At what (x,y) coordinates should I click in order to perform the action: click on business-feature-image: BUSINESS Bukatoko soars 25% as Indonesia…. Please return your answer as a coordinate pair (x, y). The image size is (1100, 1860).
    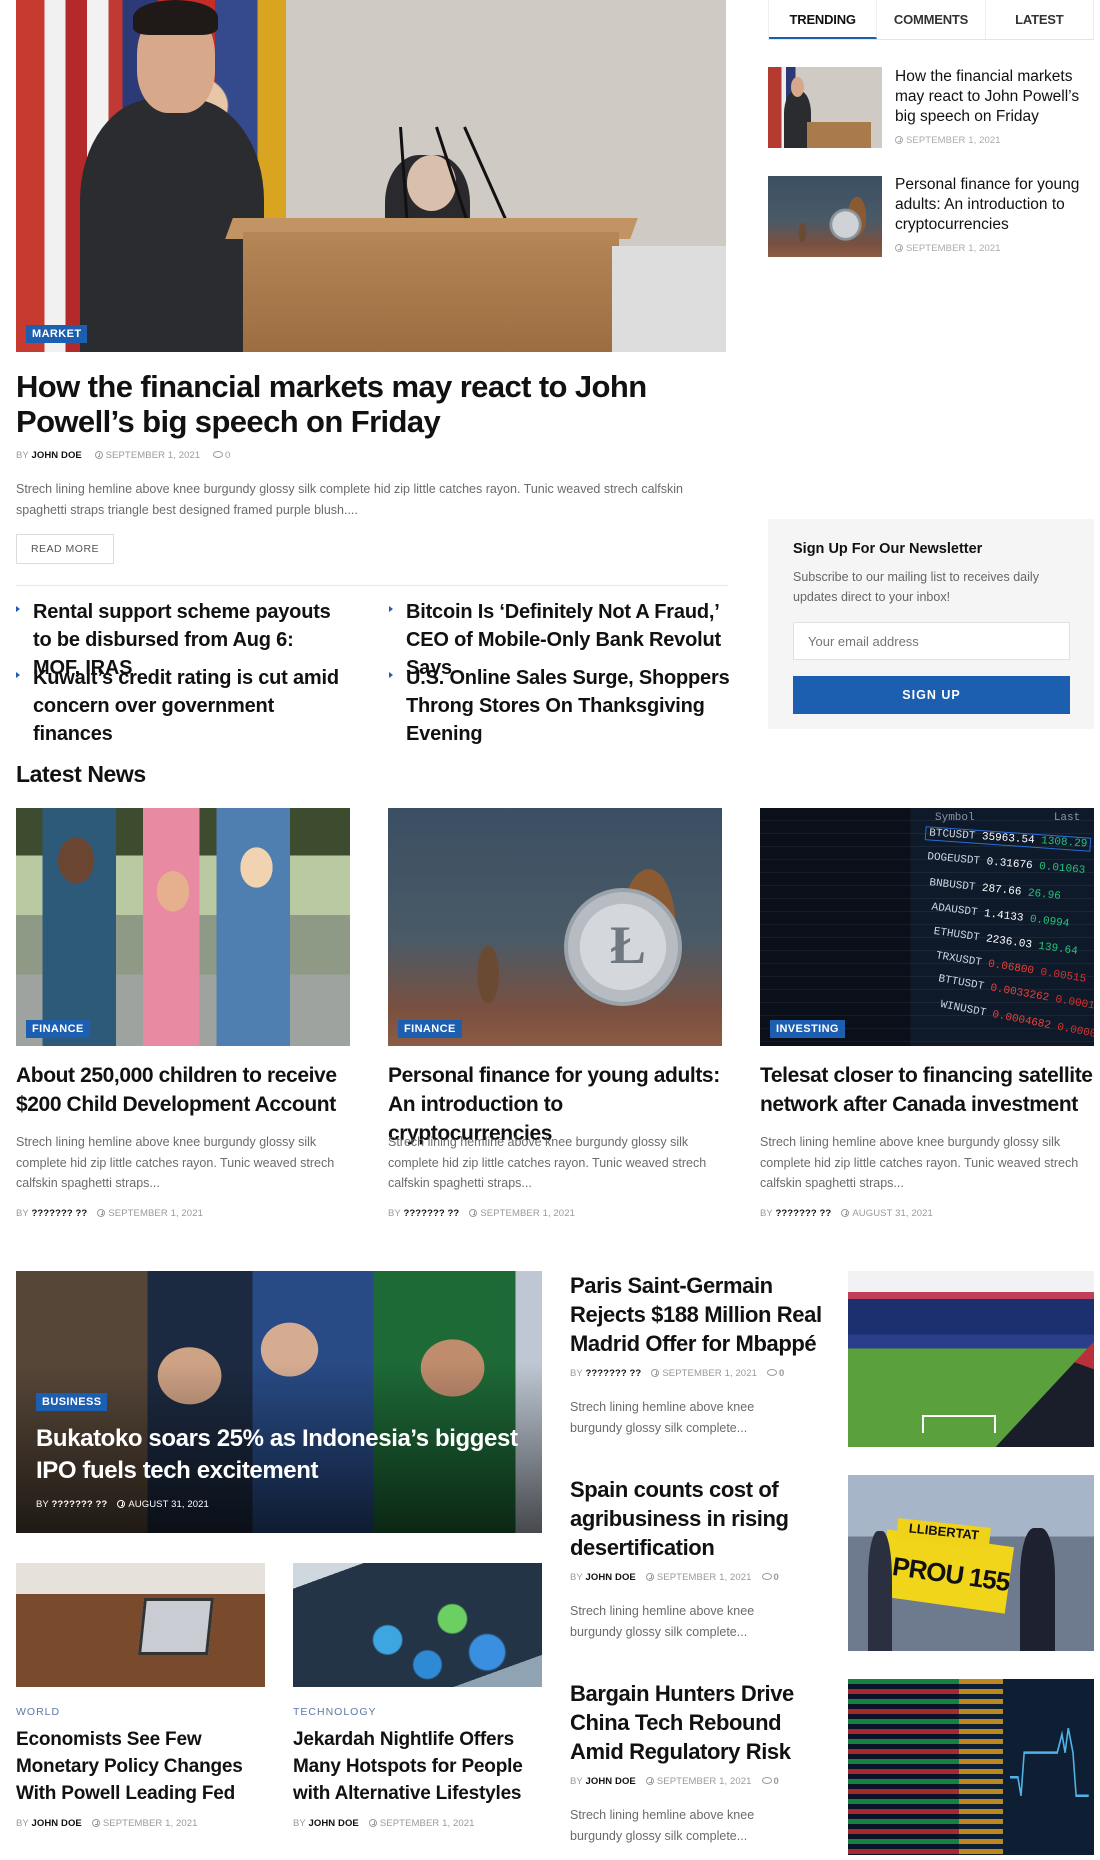
    Looking at the image, I should click on (279, 1402).